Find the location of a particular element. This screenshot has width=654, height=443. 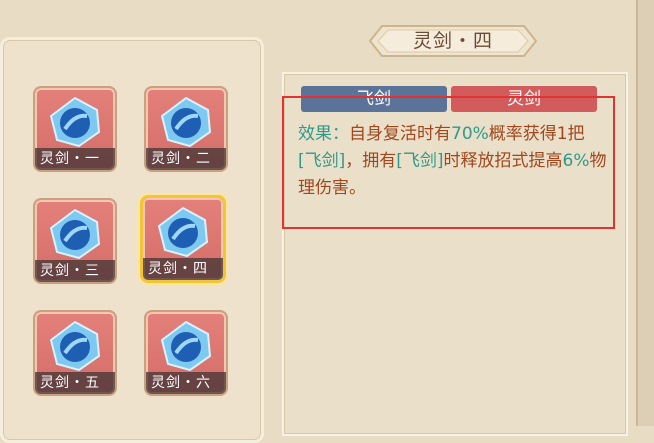

slot-sword-3: 灵剑・三 is located at coordinates (75, 241).